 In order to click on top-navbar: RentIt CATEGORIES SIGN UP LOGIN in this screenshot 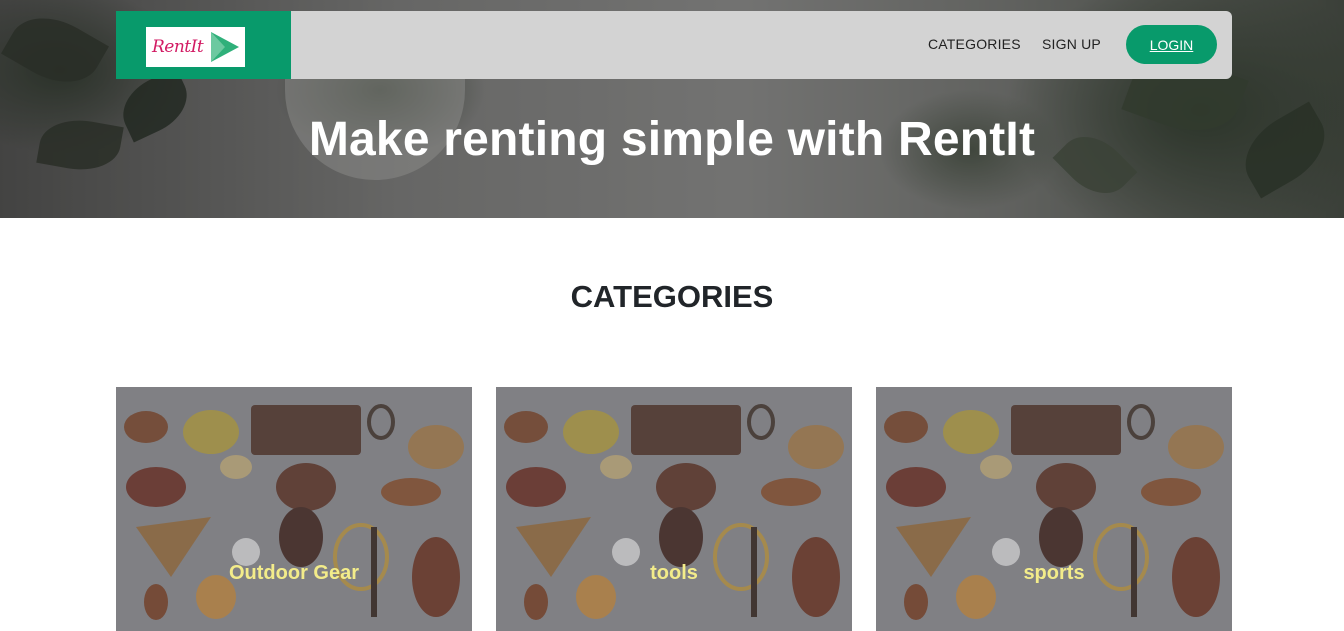, I will do `click(674, 45)`.